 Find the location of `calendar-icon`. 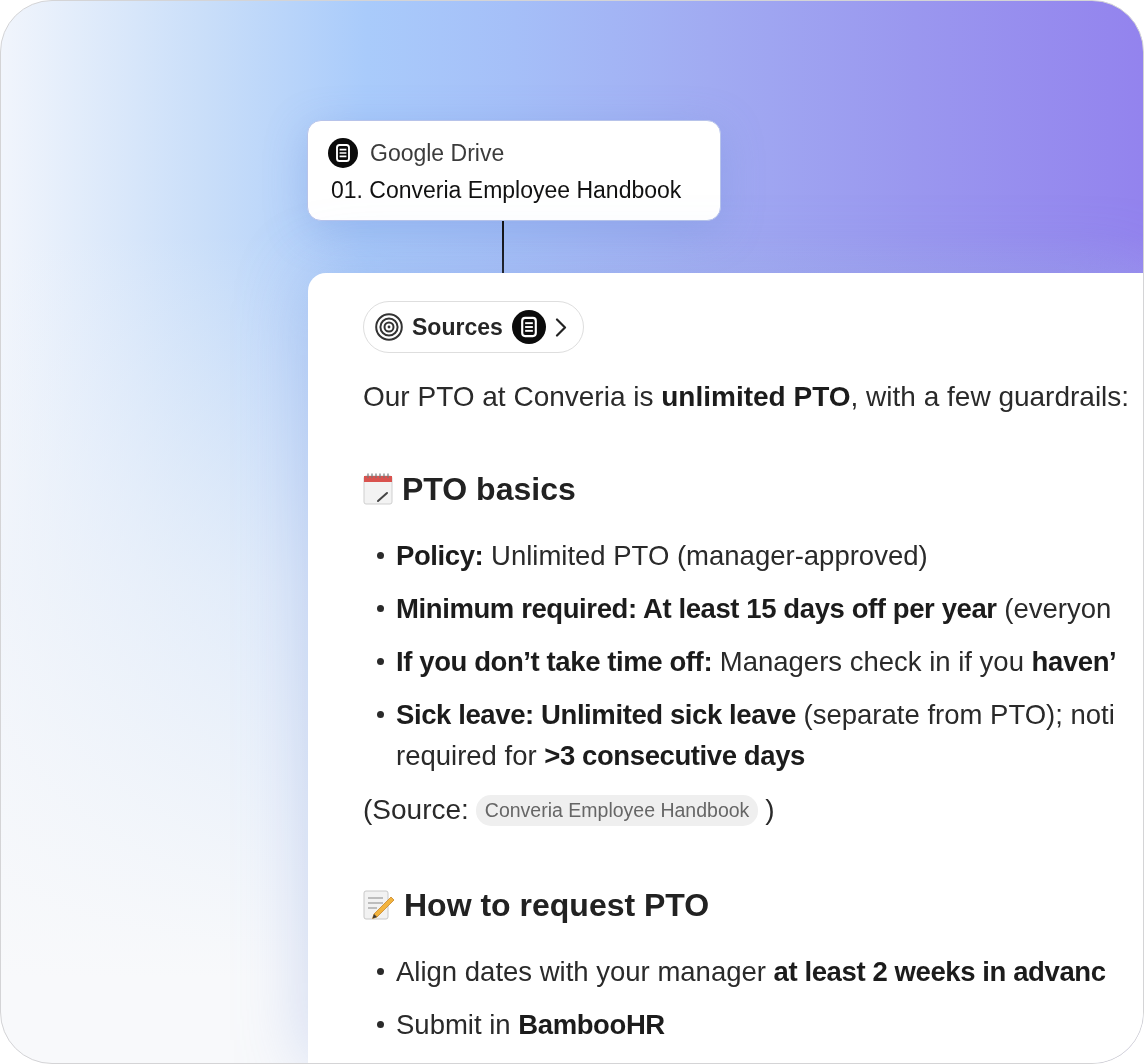

calendar-icon is located at coordinates (378, 489).